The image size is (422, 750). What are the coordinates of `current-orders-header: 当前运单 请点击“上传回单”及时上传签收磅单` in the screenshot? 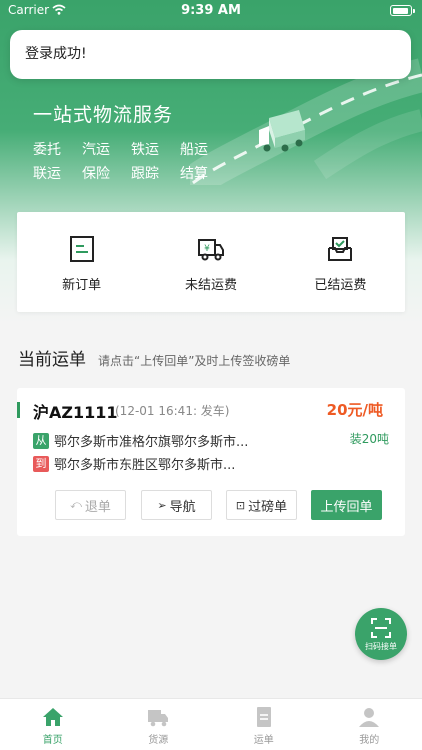 It's located at (154, 357).